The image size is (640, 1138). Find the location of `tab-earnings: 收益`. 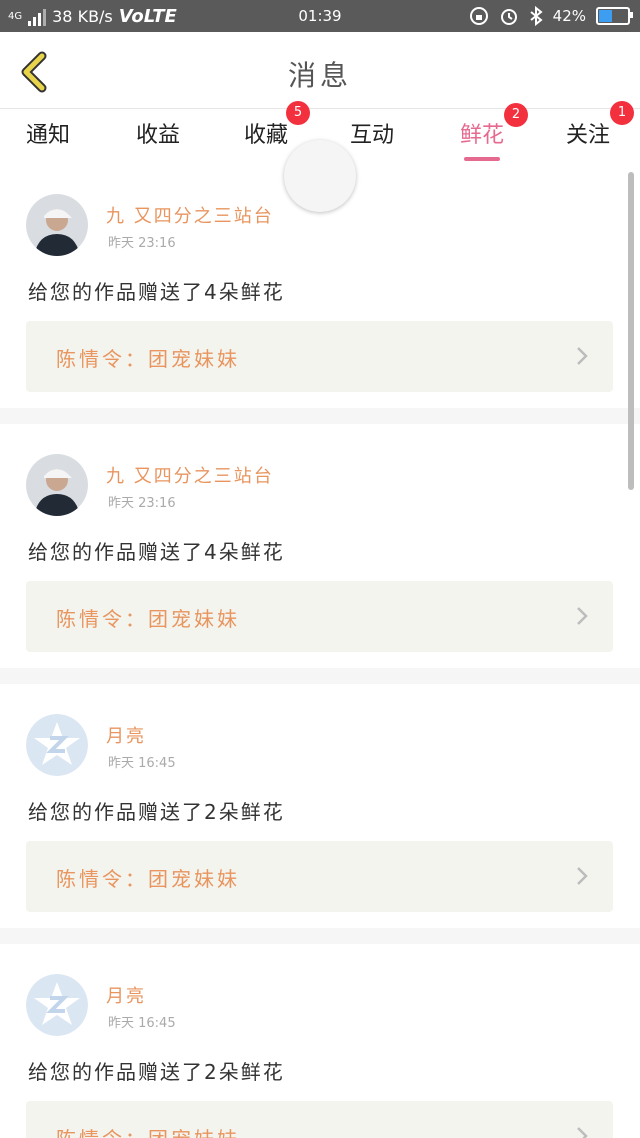

tab-earnings: 收益 is located at coordinates (158, 133).